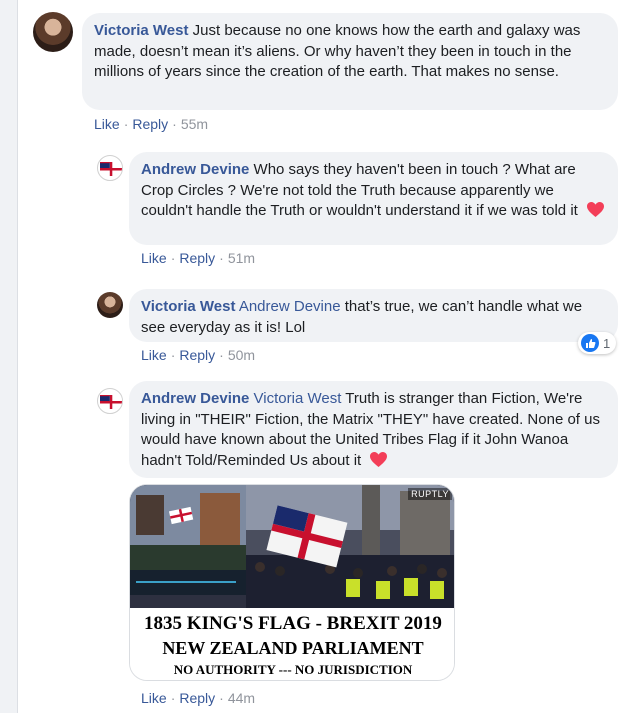 This screenshot has height=713, width=629. I want to click on caption-line-2: NEW ZEALAND PARLIAMENT, so click(293, 648).